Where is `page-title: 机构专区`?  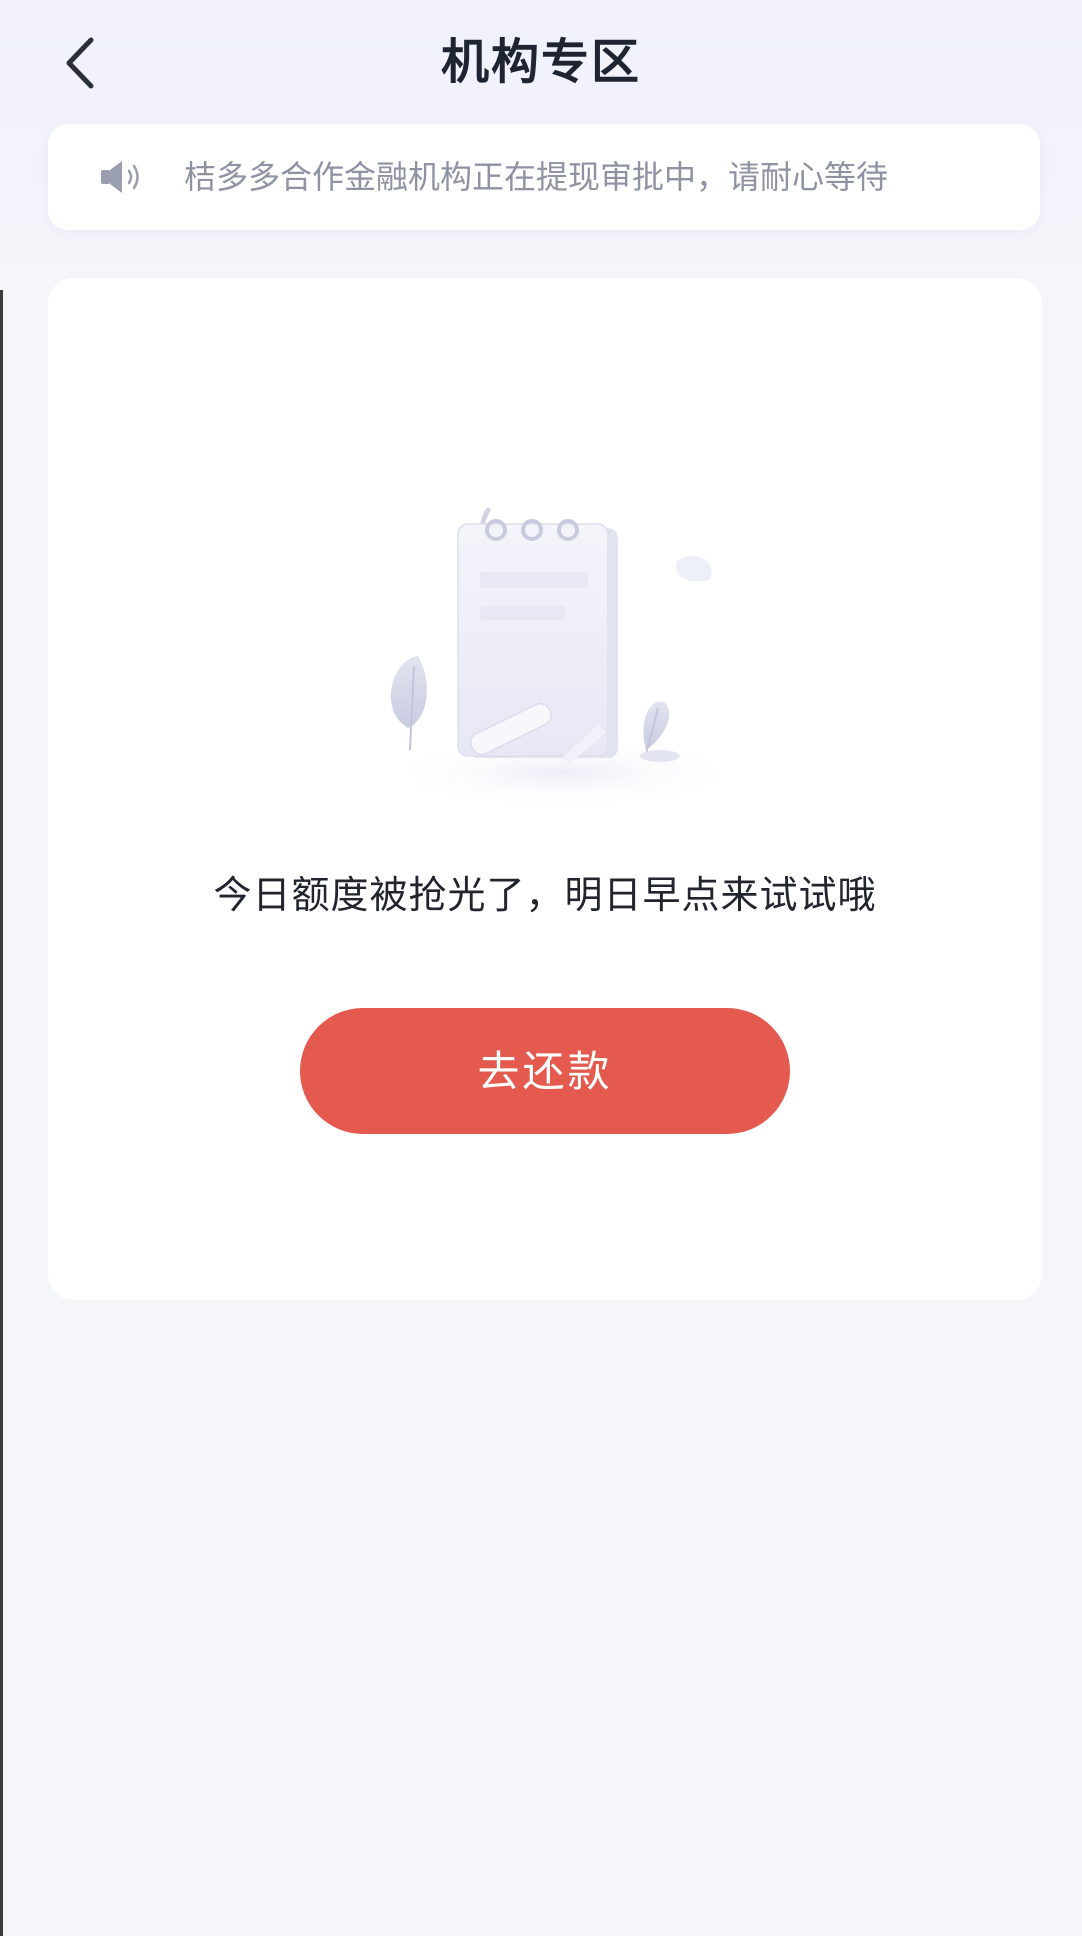 page-title: 机构专区 is located at coordinates (540, 62).